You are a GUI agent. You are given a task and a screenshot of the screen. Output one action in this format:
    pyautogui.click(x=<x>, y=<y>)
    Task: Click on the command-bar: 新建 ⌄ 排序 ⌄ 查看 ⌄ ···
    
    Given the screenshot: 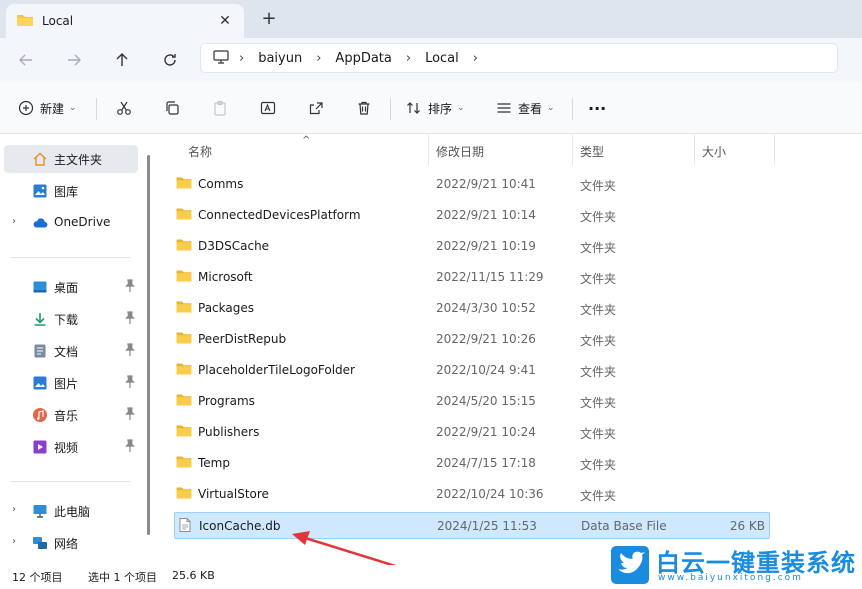 What is the action you would take?
    pyautogui.click(x=431, y=108)
    